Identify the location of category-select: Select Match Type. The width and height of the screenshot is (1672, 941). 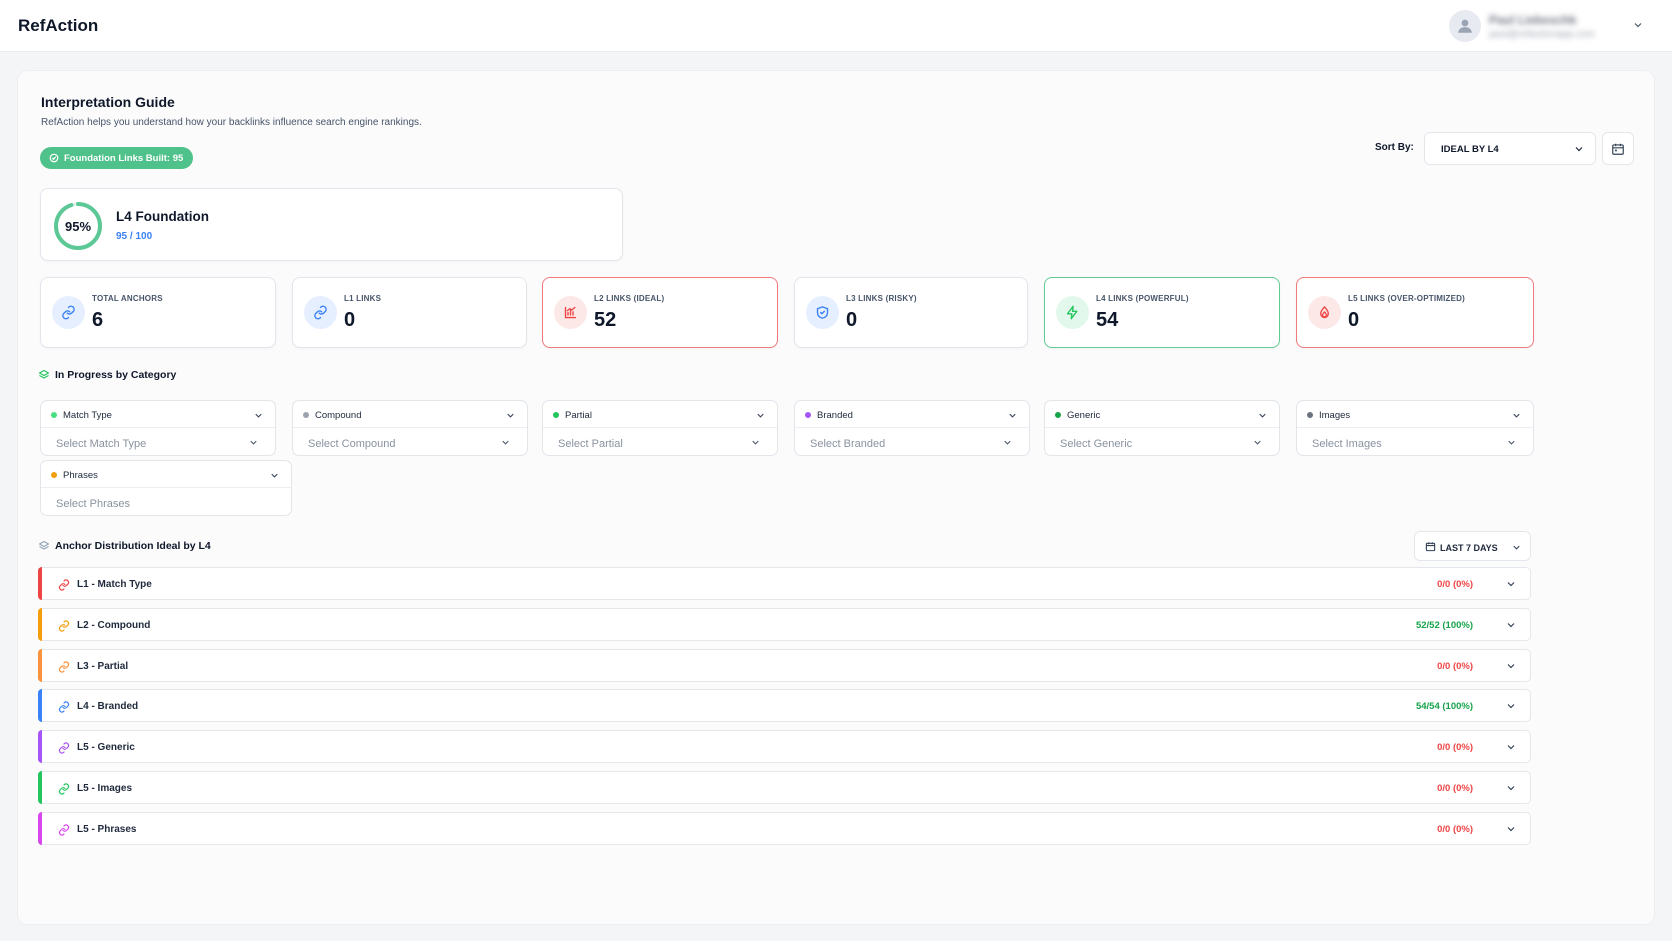
(101, 444).